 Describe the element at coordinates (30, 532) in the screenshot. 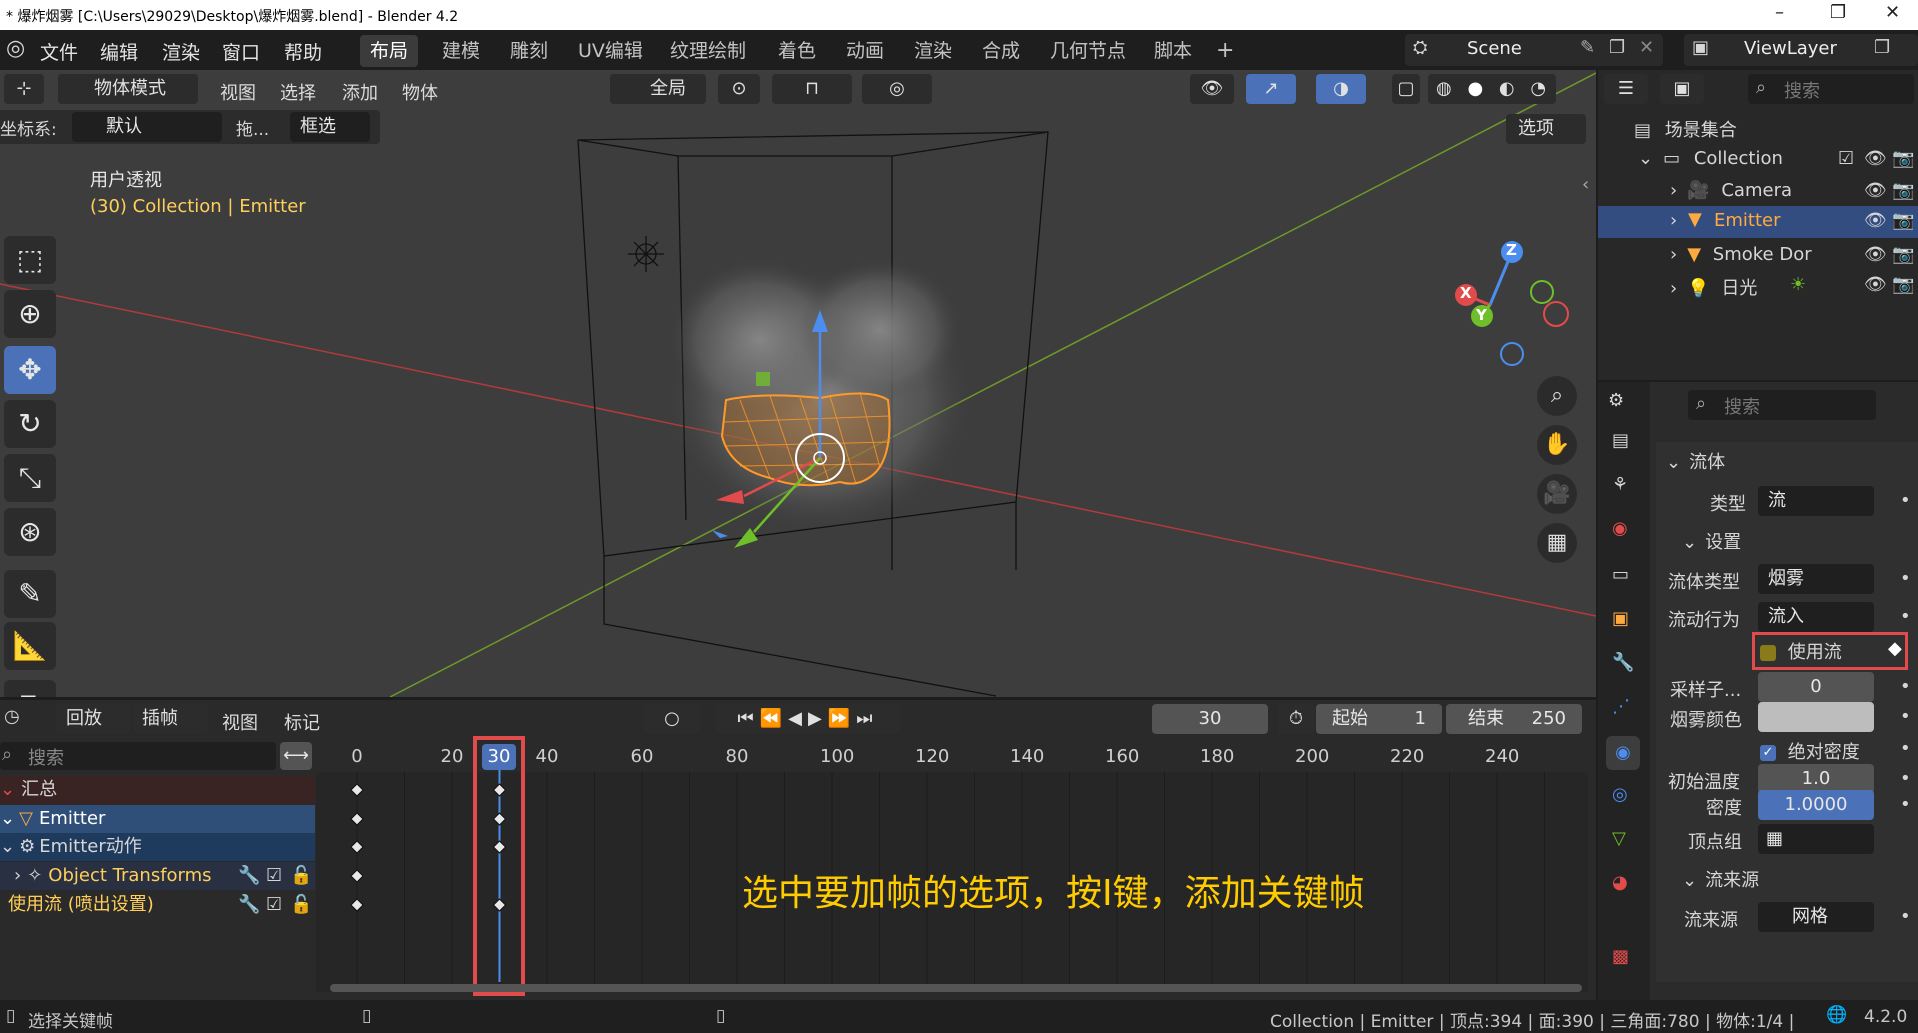

I see `transform-icon: ⊛` at that location.